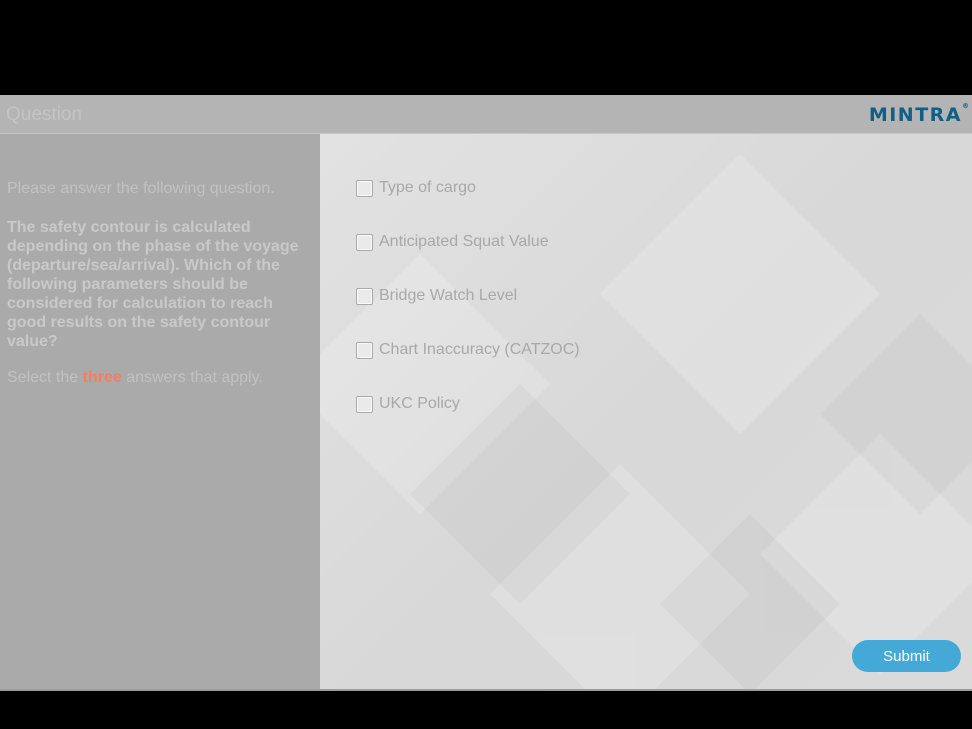  I want to click on option-ukc-policy: UKC Policy, so click(408, 404).